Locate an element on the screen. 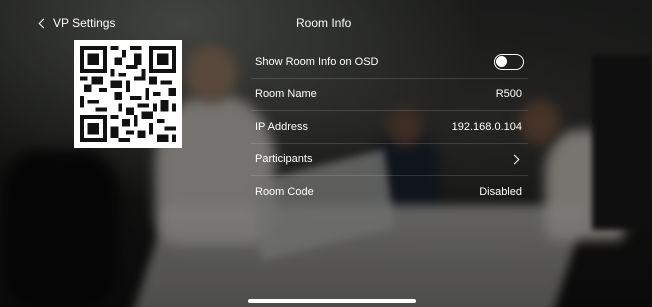 This screenshot has height=307, width=652. page-title: Room Info is located at coordinates (324, 23).